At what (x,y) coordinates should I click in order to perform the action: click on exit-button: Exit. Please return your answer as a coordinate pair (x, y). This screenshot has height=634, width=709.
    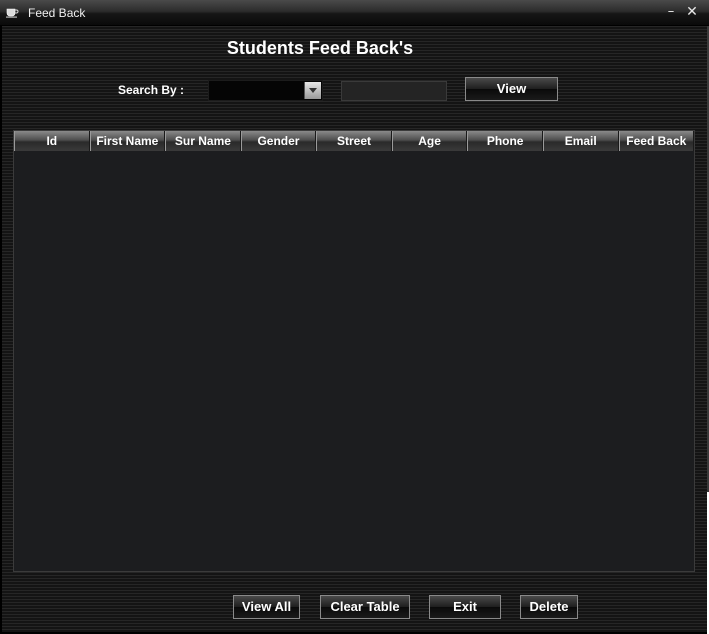
    Looking at the image, I should click on (465, 607).